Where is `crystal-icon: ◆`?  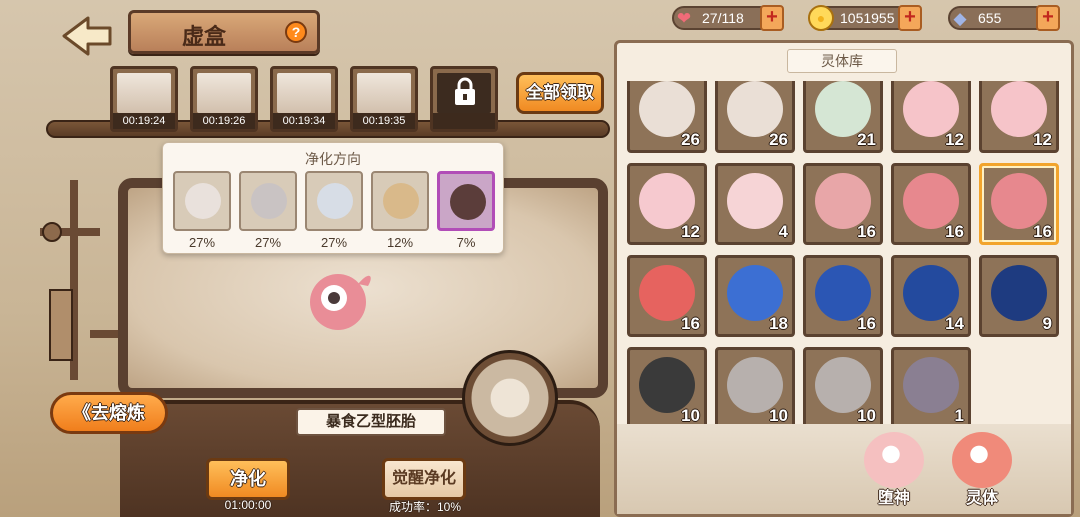
crystal-icon: ◆ is located at coordinates (960, 18).